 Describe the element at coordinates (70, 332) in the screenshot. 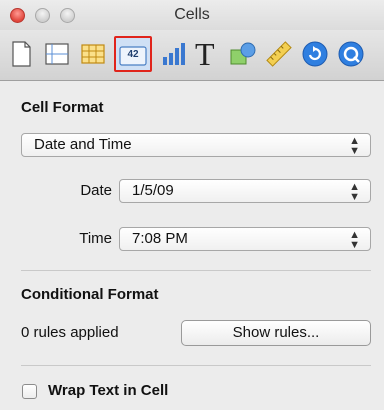

I see `rules-applied-status: 0 rules applied` at that location.